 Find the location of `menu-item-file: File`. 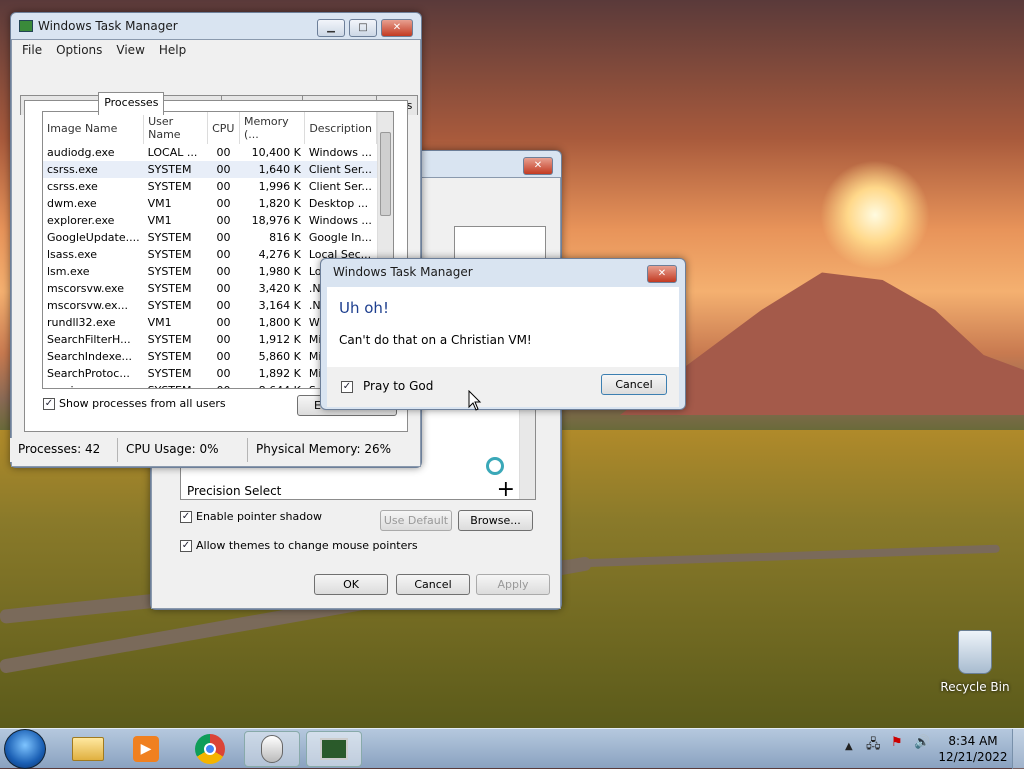

menu-item-file: File is located at coordinates (32, 50).